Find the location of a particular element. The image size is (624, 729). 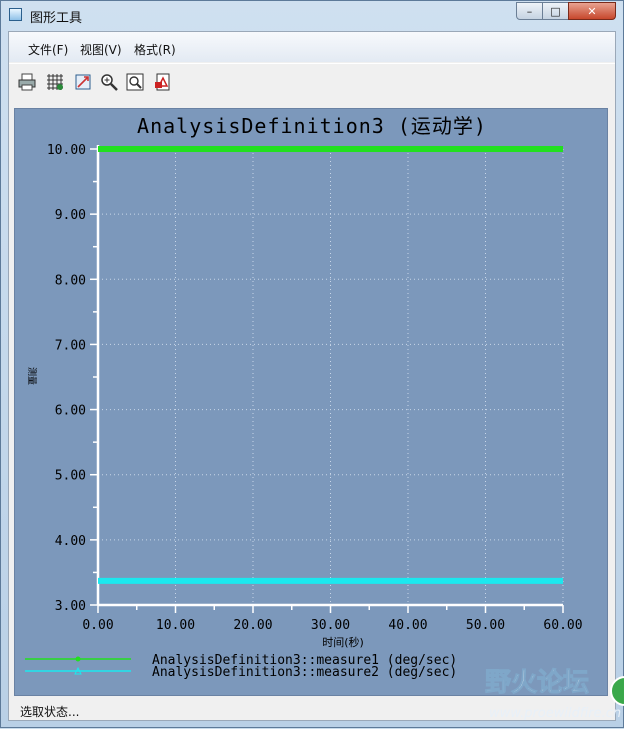

x-tick-label: 50.00 is located at coordinates (485, 625).